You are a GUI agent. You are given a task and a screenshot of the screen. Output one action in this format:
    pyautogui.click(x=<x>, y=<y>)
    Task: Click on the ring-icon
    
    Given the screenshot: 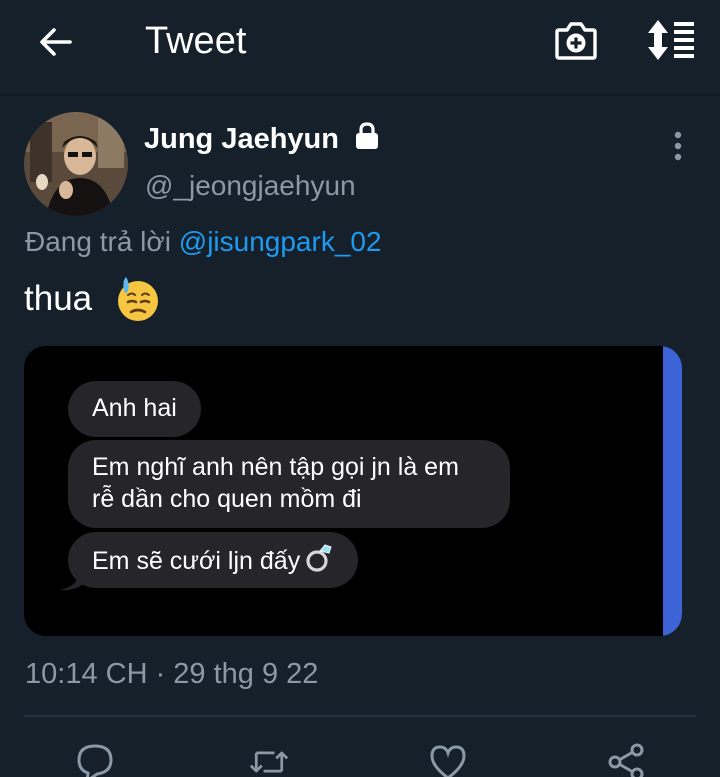 What is the action you would take?
    pyautogui.click(x=319, y=558)
    